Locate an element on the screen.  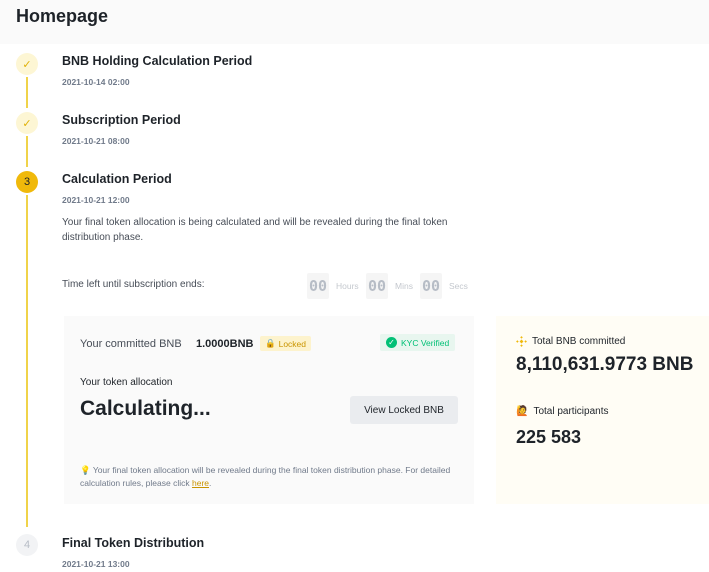
countdown-mins: 00 is located at coordinates (377, 286).